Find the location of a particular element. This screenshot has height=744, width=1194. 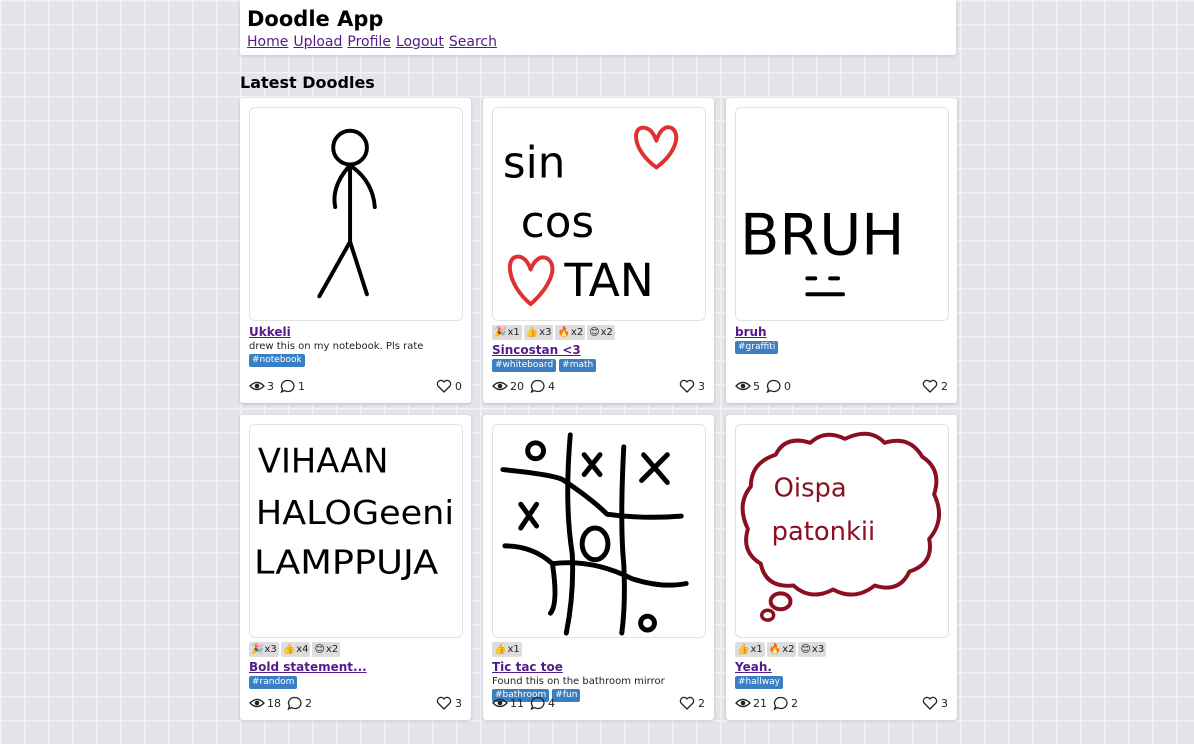

nav-home-link: Home is located at coordinates (267, 42).